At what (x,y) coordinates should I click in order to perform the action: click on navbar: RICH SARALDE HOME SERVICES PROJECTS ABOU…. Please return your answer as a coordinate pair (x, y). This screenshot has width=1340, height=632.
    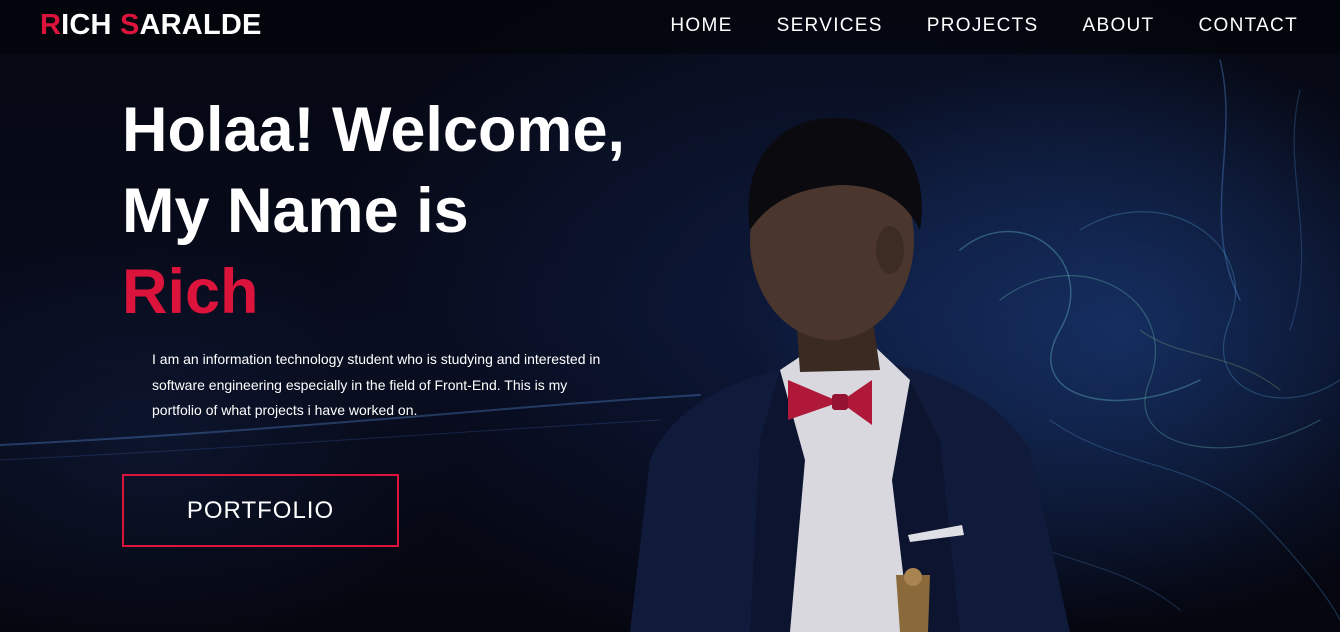
    Looking at the image, I should click on (670, 27).